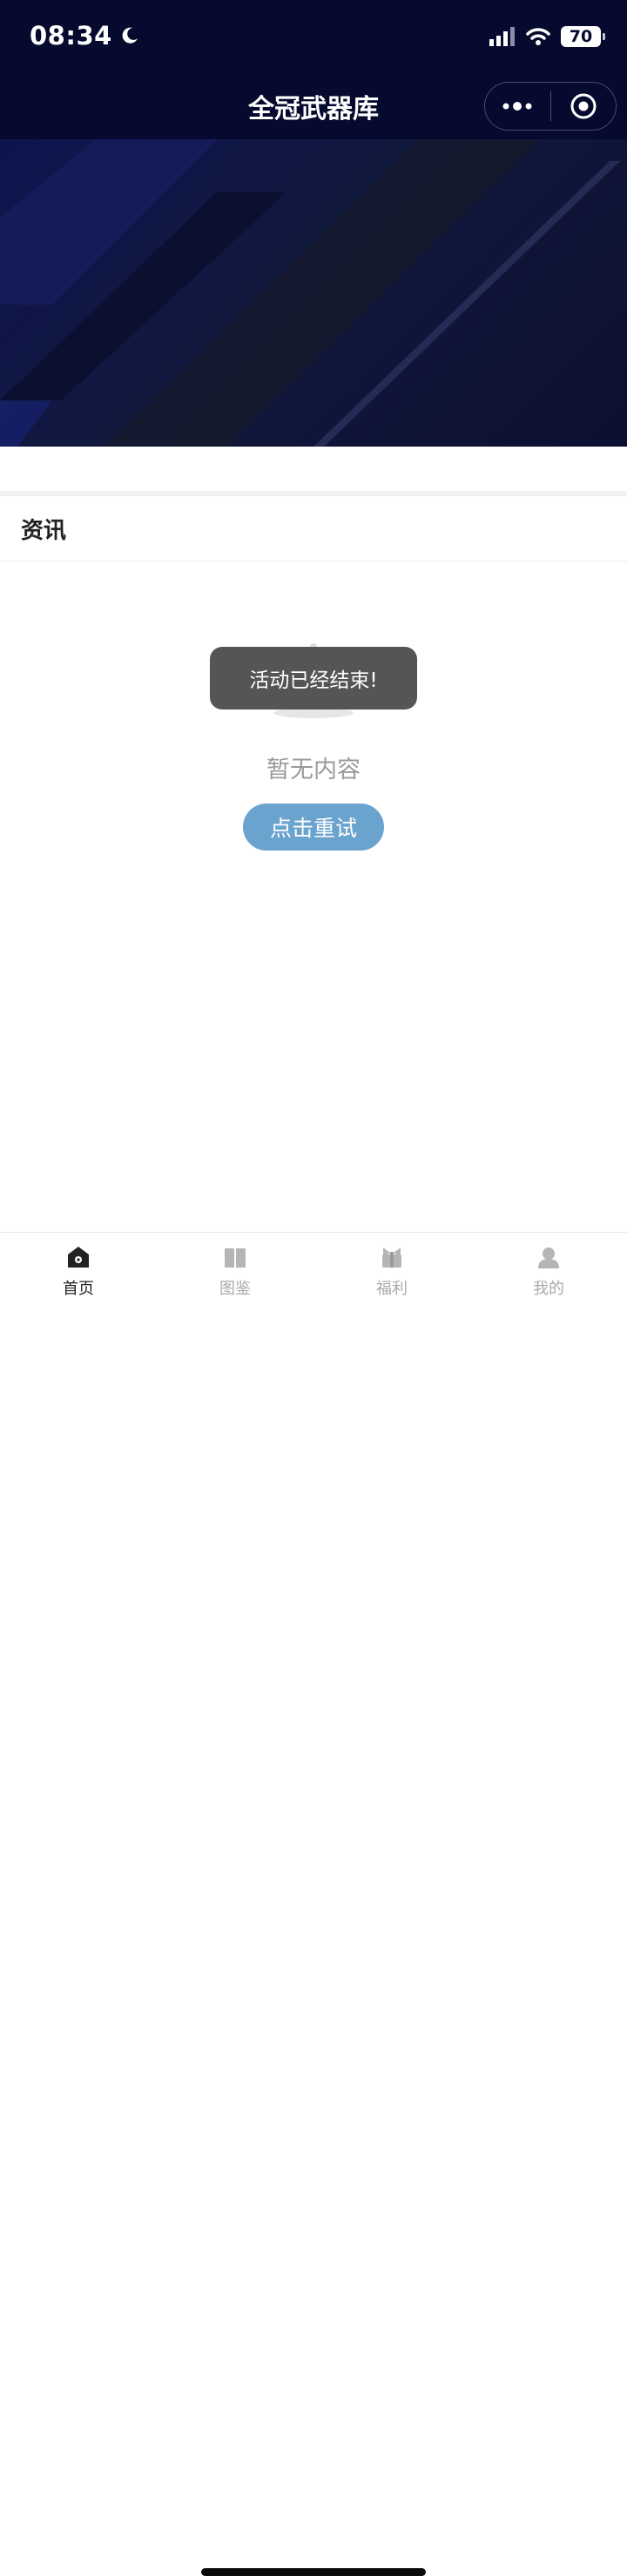 Image resolution: width=627 pixels, height=2576 pixels. What do you see at coordinates (130, 35) in the screenshot?
I see `moon-icon` at bounding box center [130, 35].